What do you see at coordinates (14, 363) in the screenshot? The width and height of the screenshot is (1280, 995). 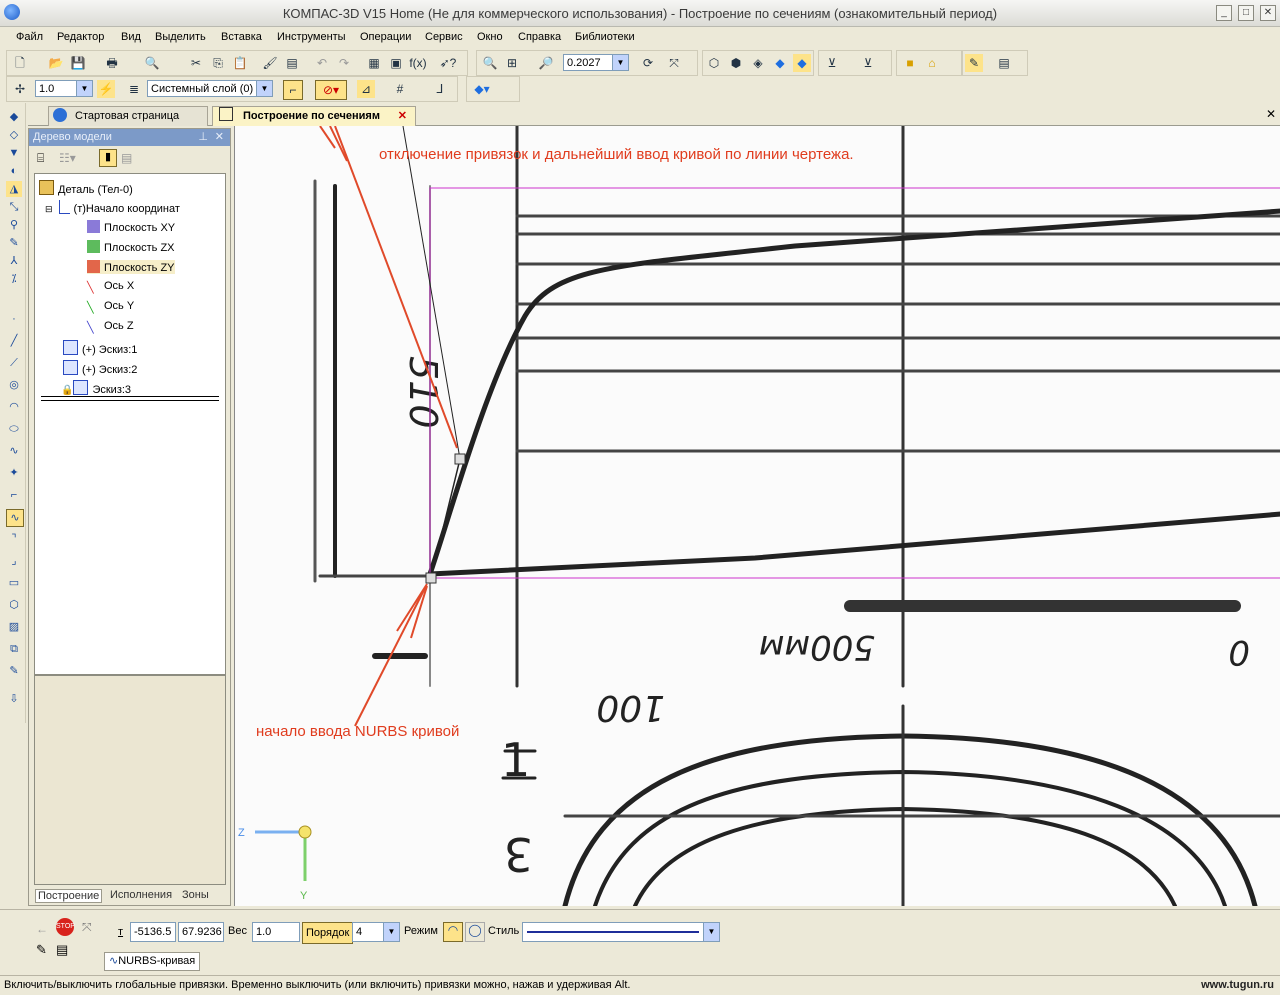 I see `segment-icon: ⟋` at bounding box center [14, 363].